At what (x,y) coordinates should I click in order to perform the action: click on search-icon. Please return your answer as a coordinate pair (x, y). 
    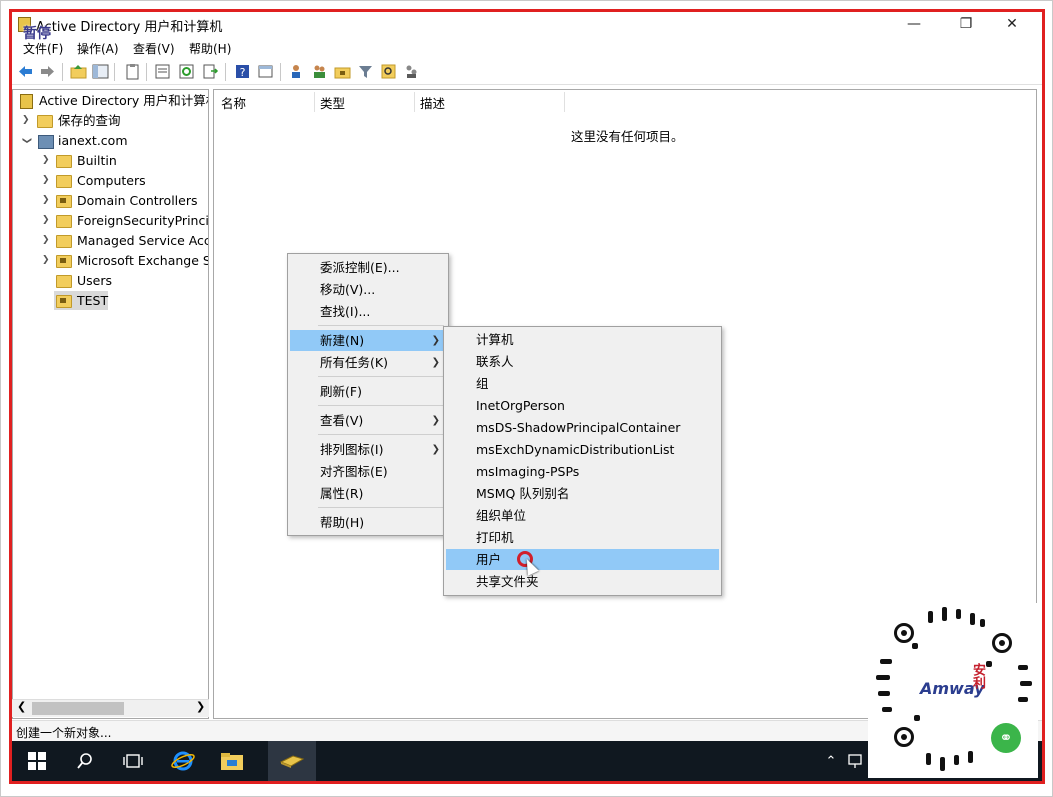
    Looking at the image, I should click on (85, 761).